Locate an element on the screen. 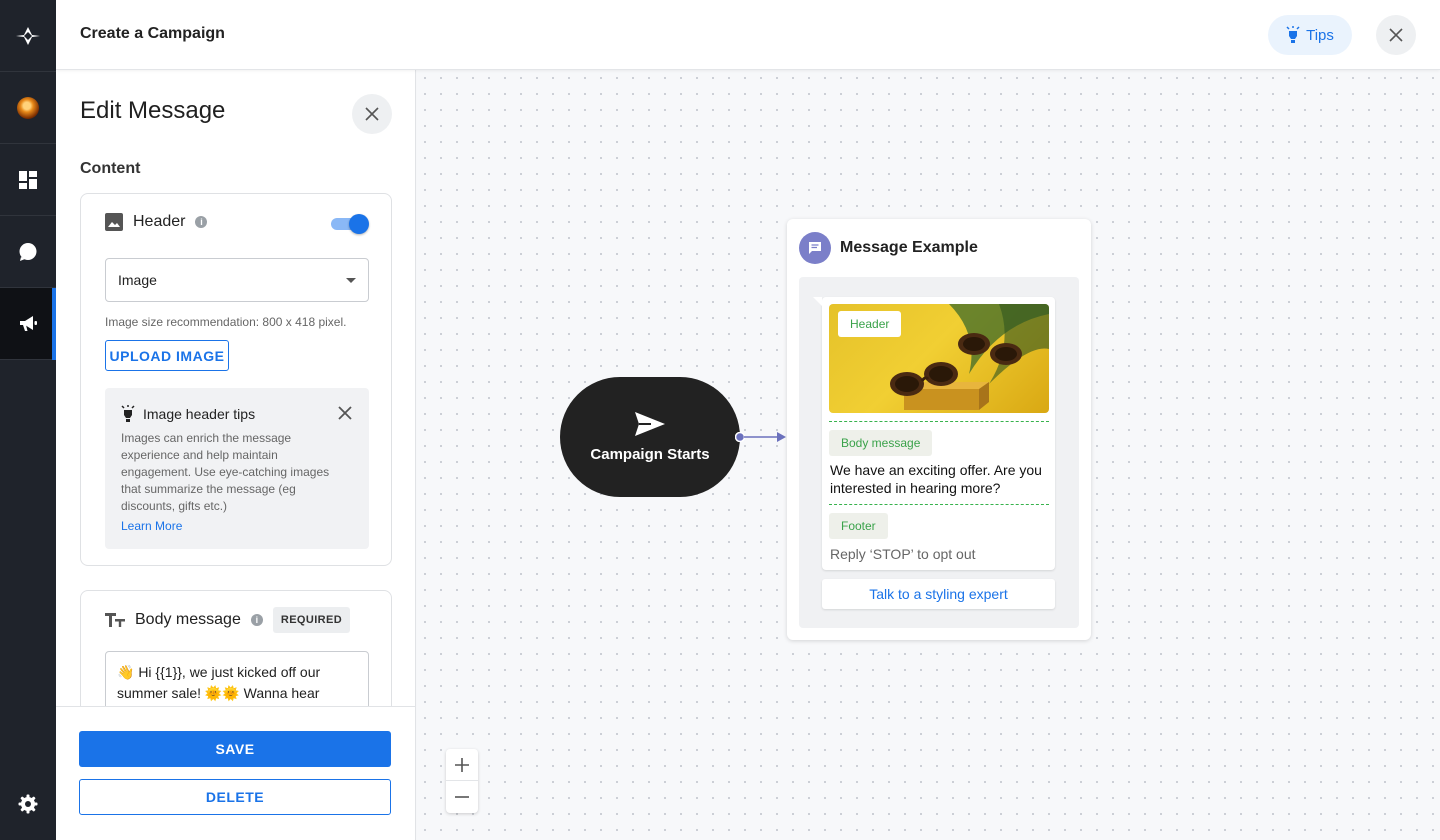 The image size is (1440, 840). account-avatar-button is located at coordinates (28, 108).